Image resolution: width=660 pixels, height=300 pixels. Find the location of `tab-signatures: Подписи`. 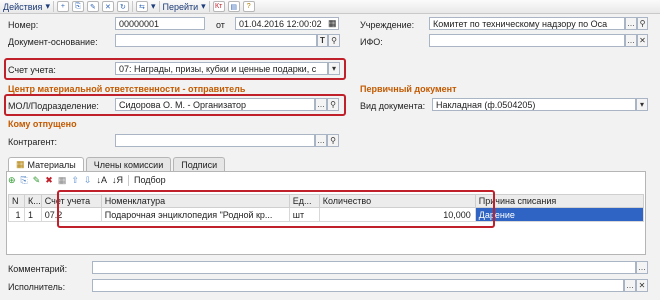

tab-signatures: Подписи is located at coordinates (199, 164).